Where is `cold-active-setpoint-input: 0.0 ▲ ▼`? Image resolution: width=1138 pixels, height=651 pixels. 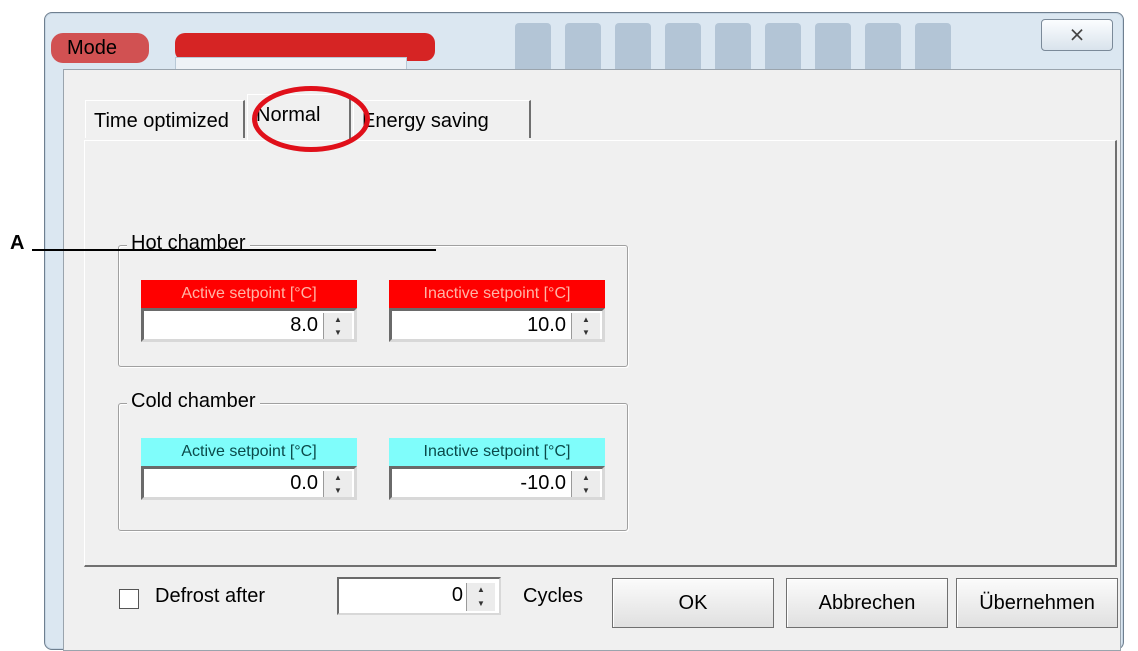 cold-active-setpoint-input: 0.0 ▲ ▼ is located at coordinates (249, 483).